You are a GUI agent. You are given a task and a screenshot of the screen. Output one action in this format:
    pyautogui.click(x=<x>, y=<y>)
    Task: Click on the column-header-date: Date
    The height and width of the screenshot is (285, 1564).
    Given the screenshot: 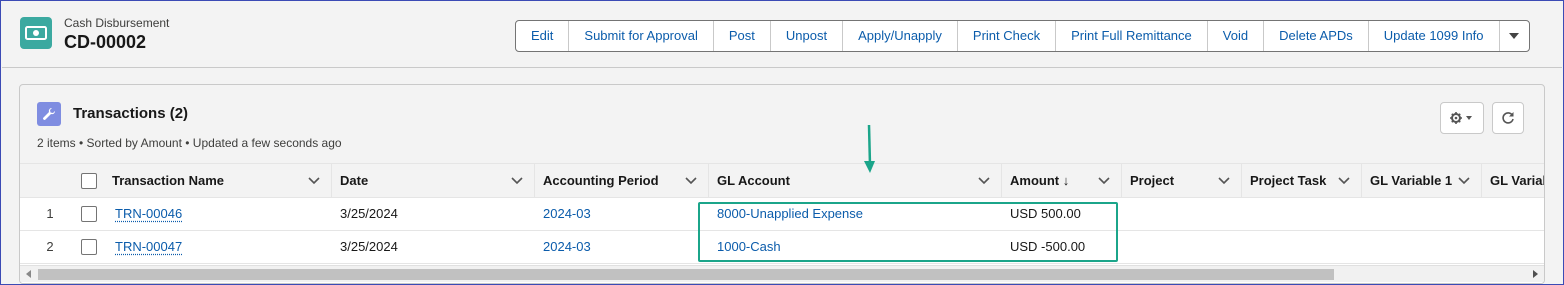 What is the action you would take?
    pyautogui.click(x=432, y=181)
    